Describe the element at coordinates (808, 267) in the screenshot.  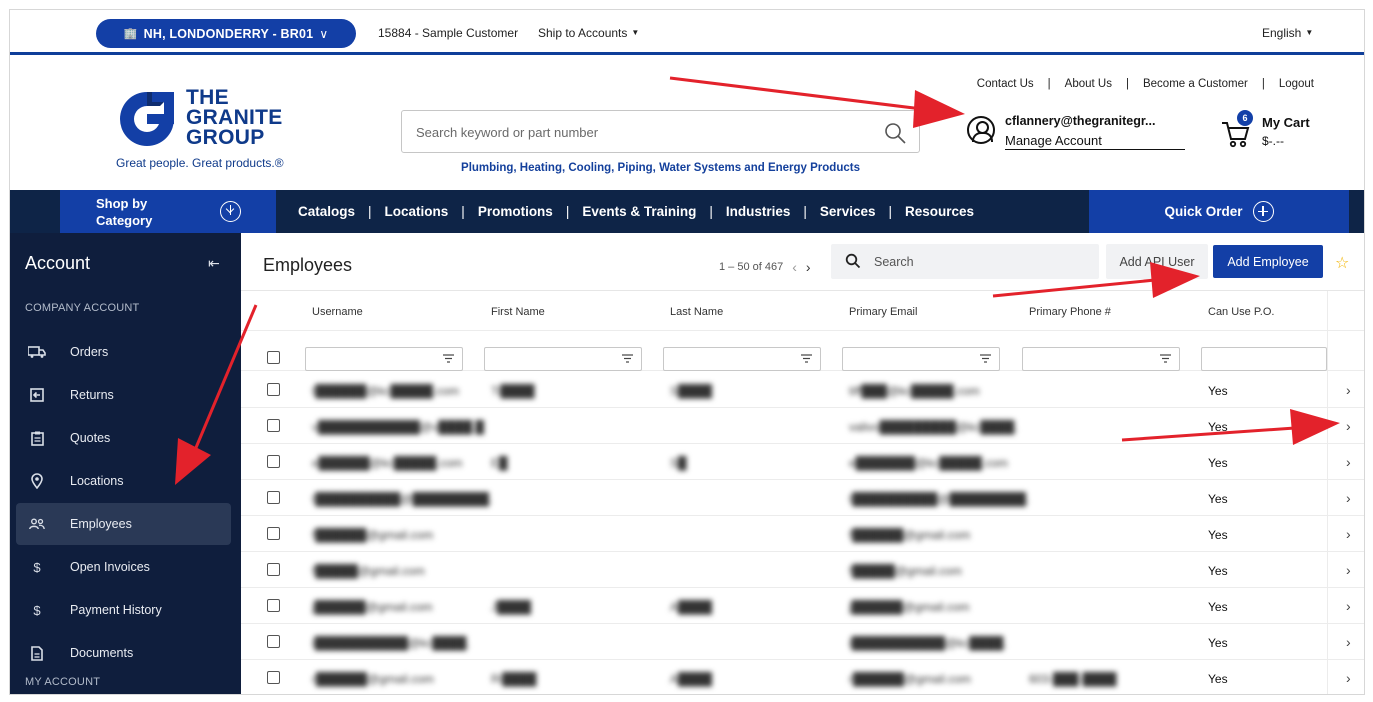
I see `next-page-icon: ›` at that location.